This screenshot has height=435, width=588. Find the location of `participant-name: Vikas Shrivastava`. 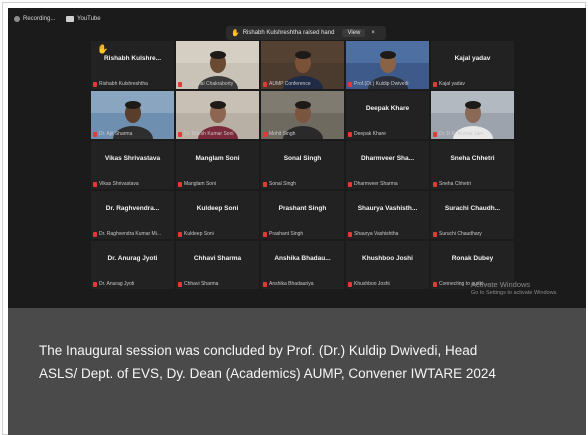

participant-name: Vikas Shrivastava is located at coordinates (132, 158).